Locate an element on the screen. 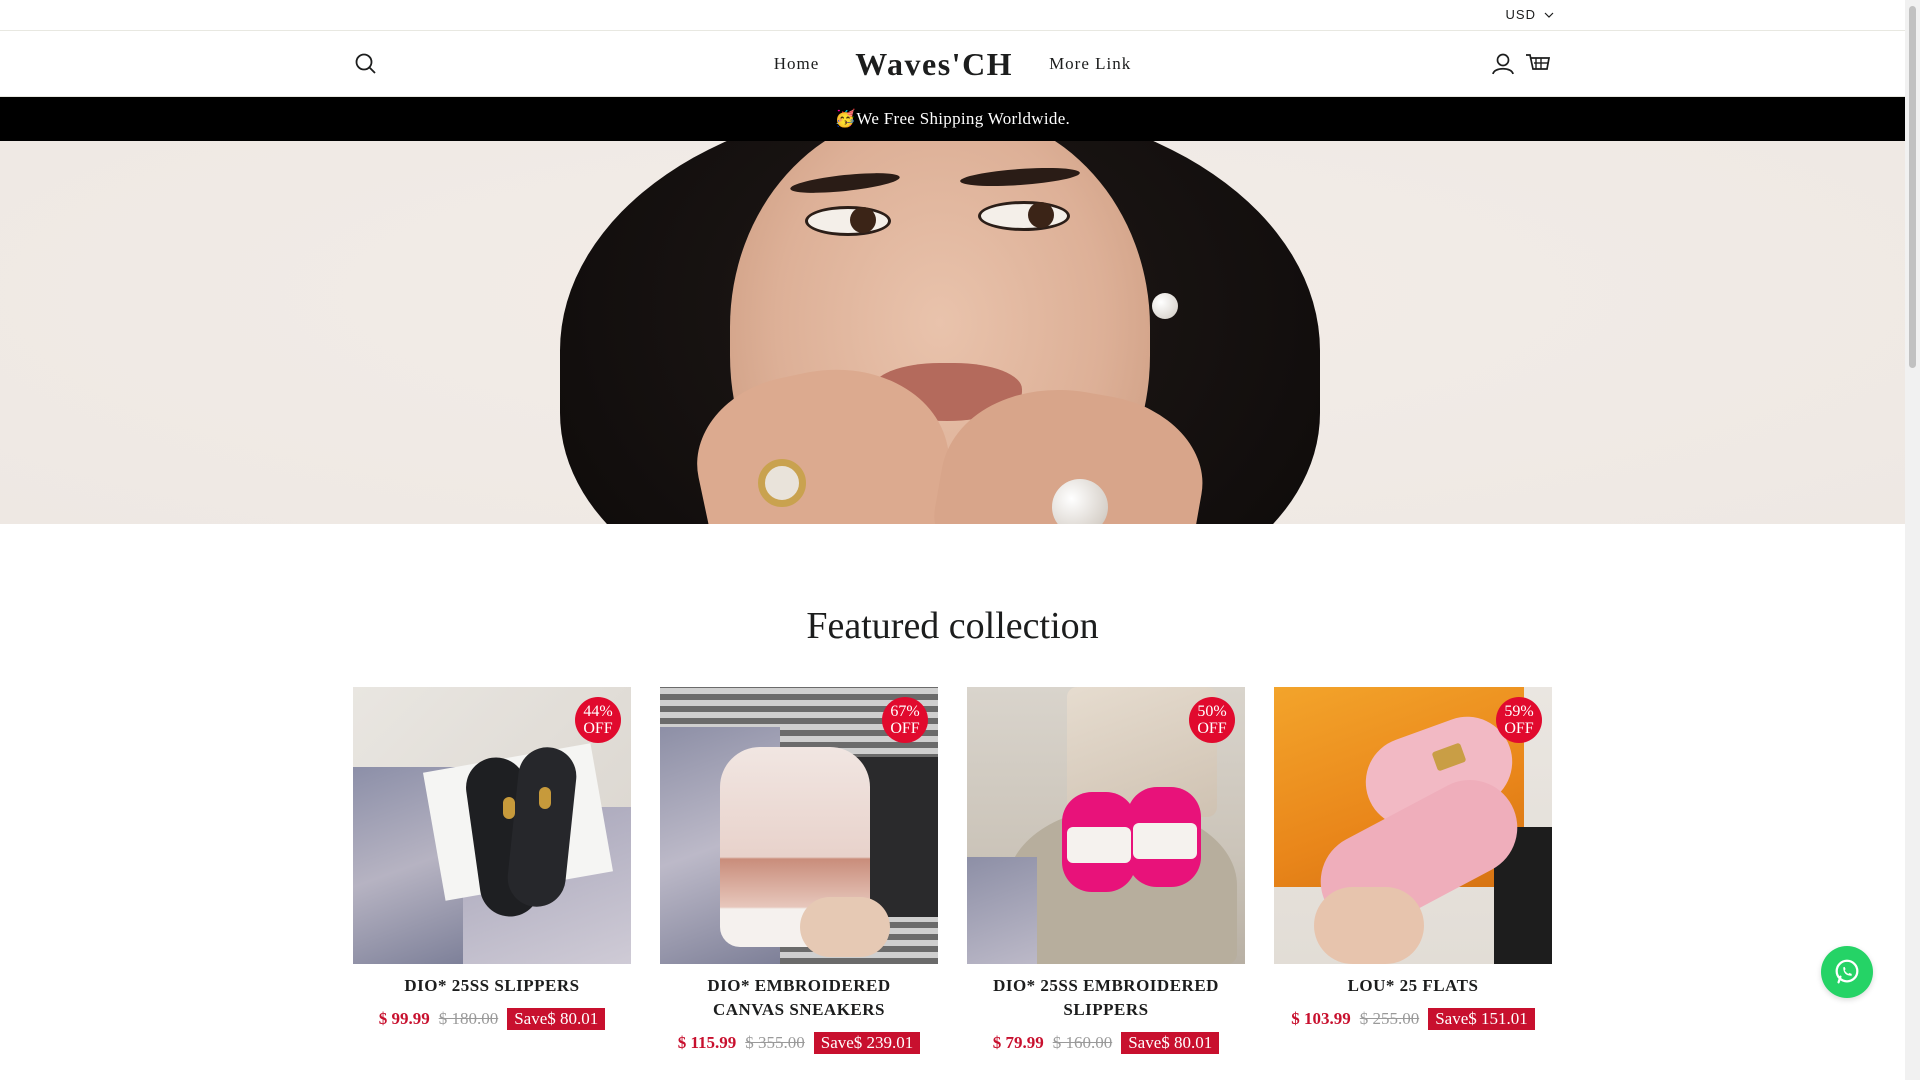  announcement-bar: 🥳We Free Shipping Worldwide. is located at coordinates (952, 119).